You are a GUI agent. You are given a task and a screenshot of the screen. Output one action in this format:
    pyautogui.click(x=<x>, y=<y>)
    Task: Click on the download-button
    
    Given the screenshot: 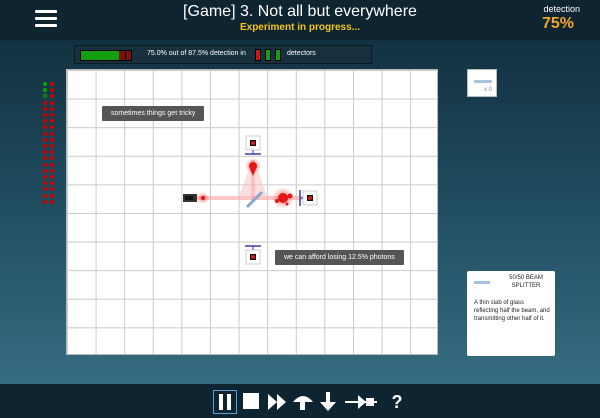 What is the action you would take?
    pyautogui.click(x=328, y=402)
    